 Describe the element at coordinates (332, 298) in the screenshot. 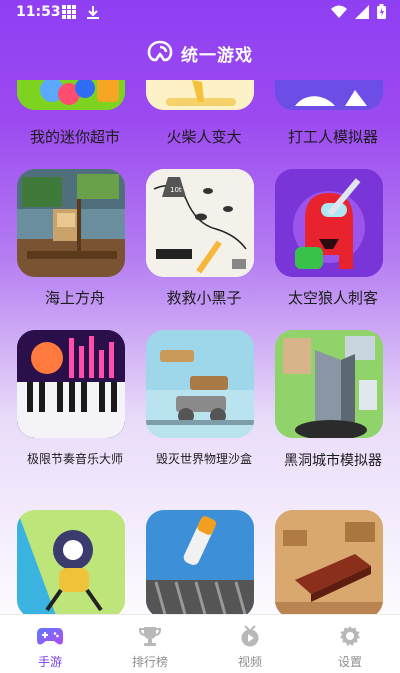

I see `game-label: 太空狼人刺客` at that location.